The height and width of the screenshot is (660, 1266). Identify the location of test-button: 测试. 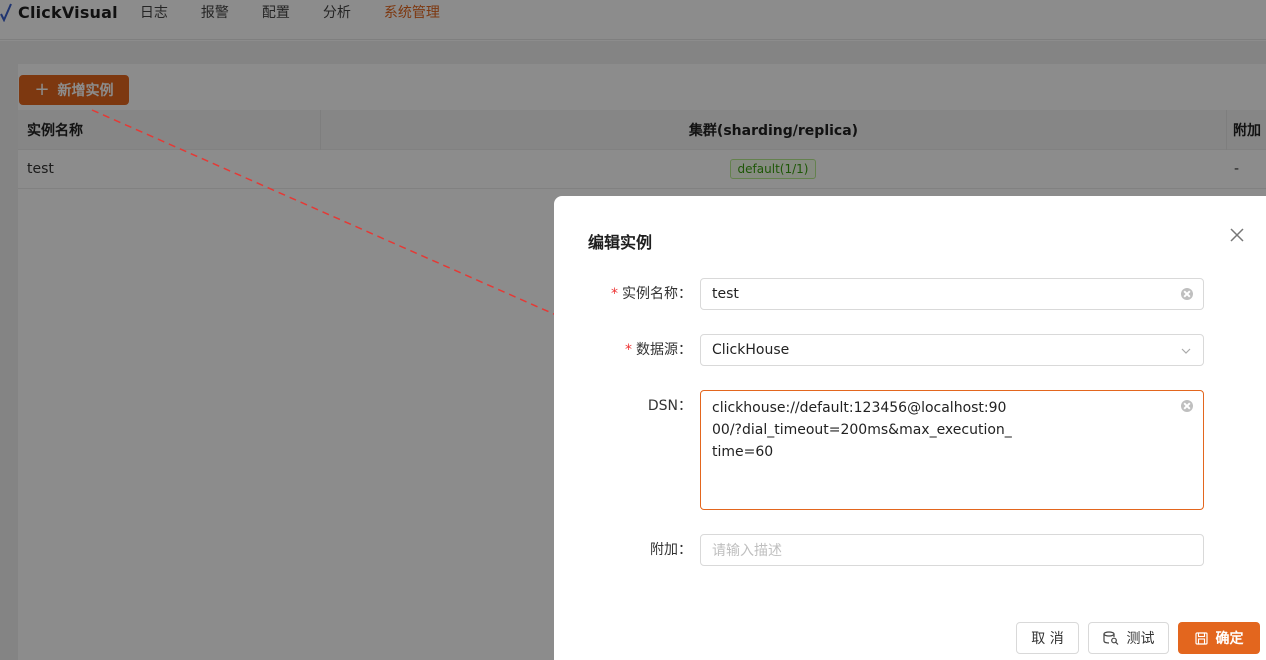
(1128, 638).